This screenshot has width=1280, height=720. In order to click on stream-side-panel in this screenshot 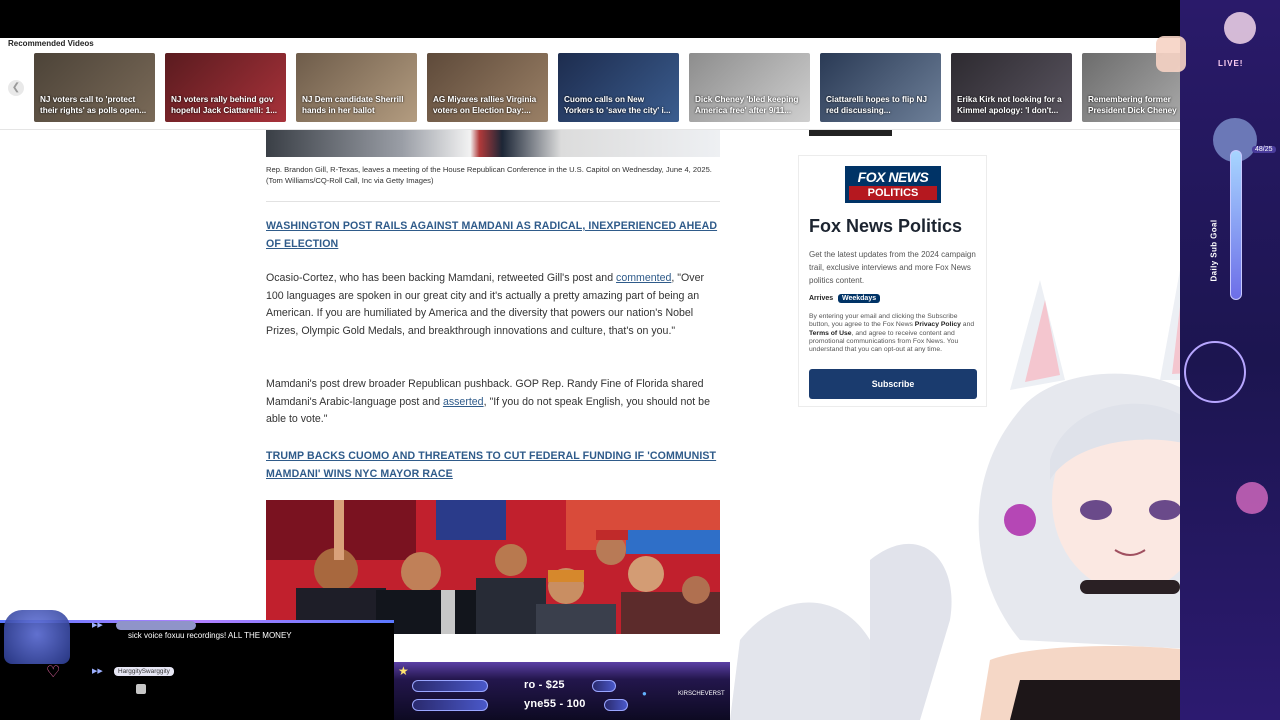, I will do `click(1230, 360)`.